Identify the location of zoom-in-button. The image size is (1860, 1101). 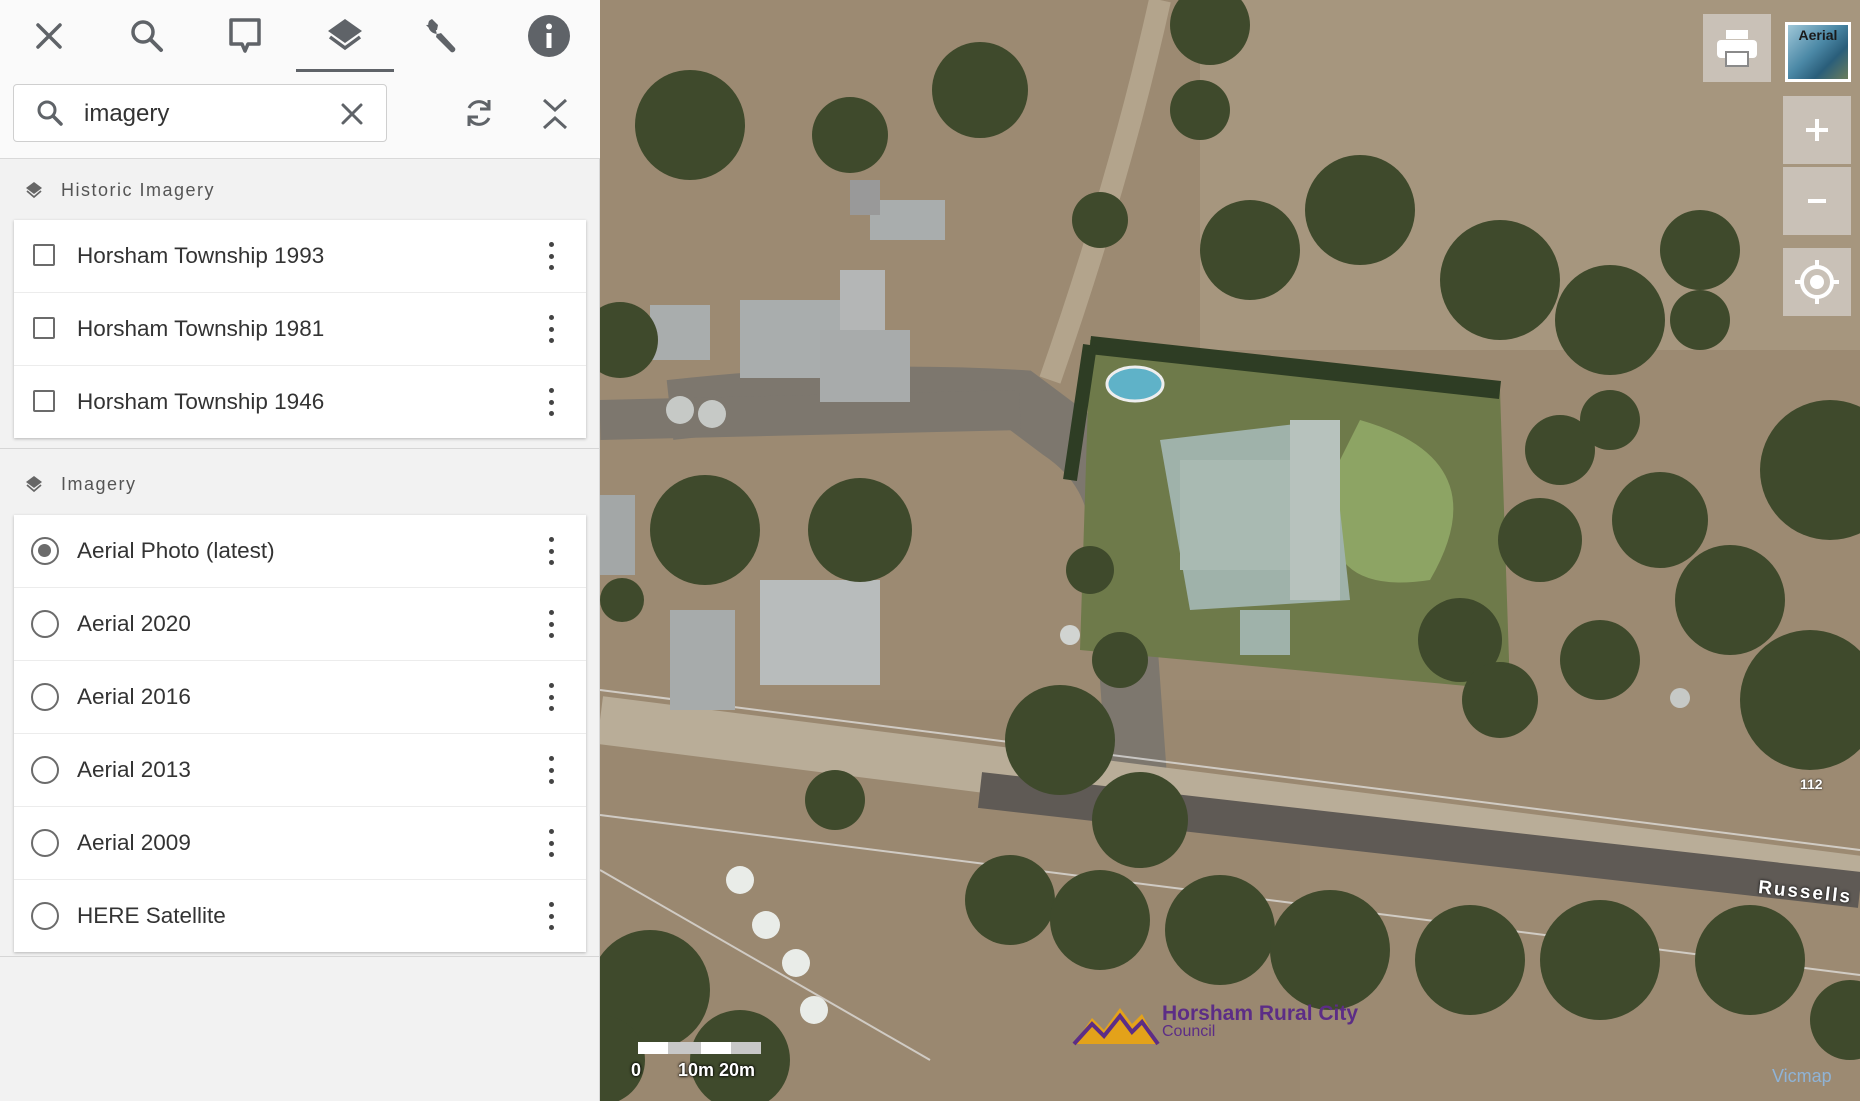
(1817, 130).